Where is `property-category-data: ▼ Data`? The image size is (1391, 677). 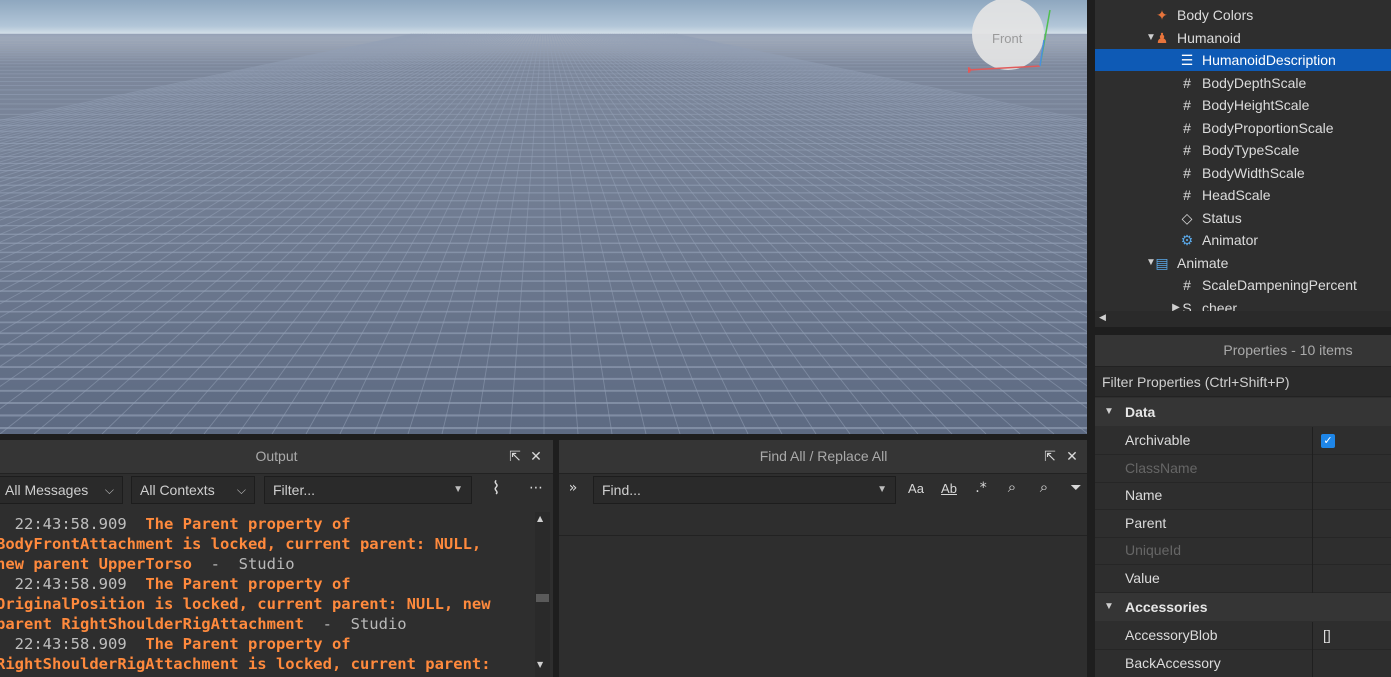
property-category-data: ▼ Data is located at coordinates (1243, 412).